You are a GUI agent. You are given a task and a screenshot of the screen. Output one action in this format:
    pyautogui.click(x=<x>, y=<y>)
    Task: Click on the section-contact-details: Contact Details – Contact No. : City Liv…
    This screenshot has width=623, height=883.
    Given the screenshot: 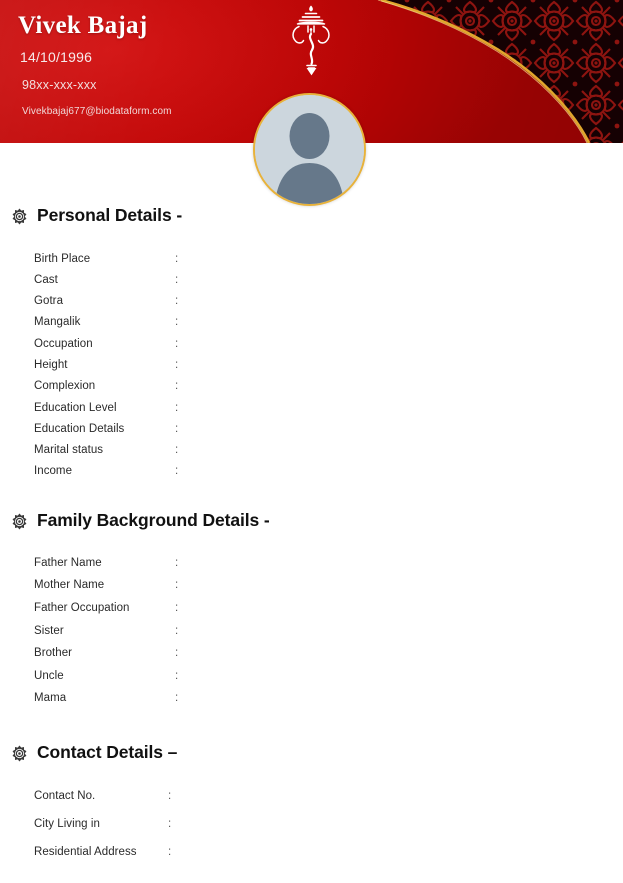 What is the action you would take?
    pyautogui.click(x=311, y=806)
    